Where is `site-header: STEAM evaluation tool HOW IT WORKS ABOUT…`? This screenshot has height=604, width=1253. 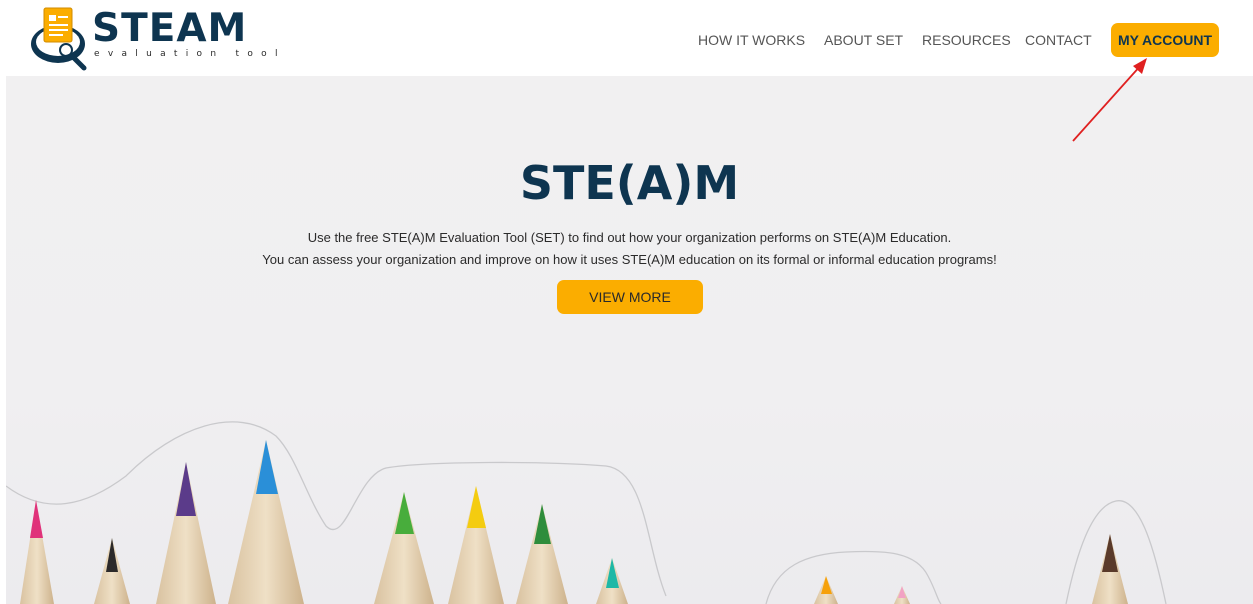
site-header: STEAM evaluation tool HOW IT WORKS ABOUT… is located at coordinates (626, 38).